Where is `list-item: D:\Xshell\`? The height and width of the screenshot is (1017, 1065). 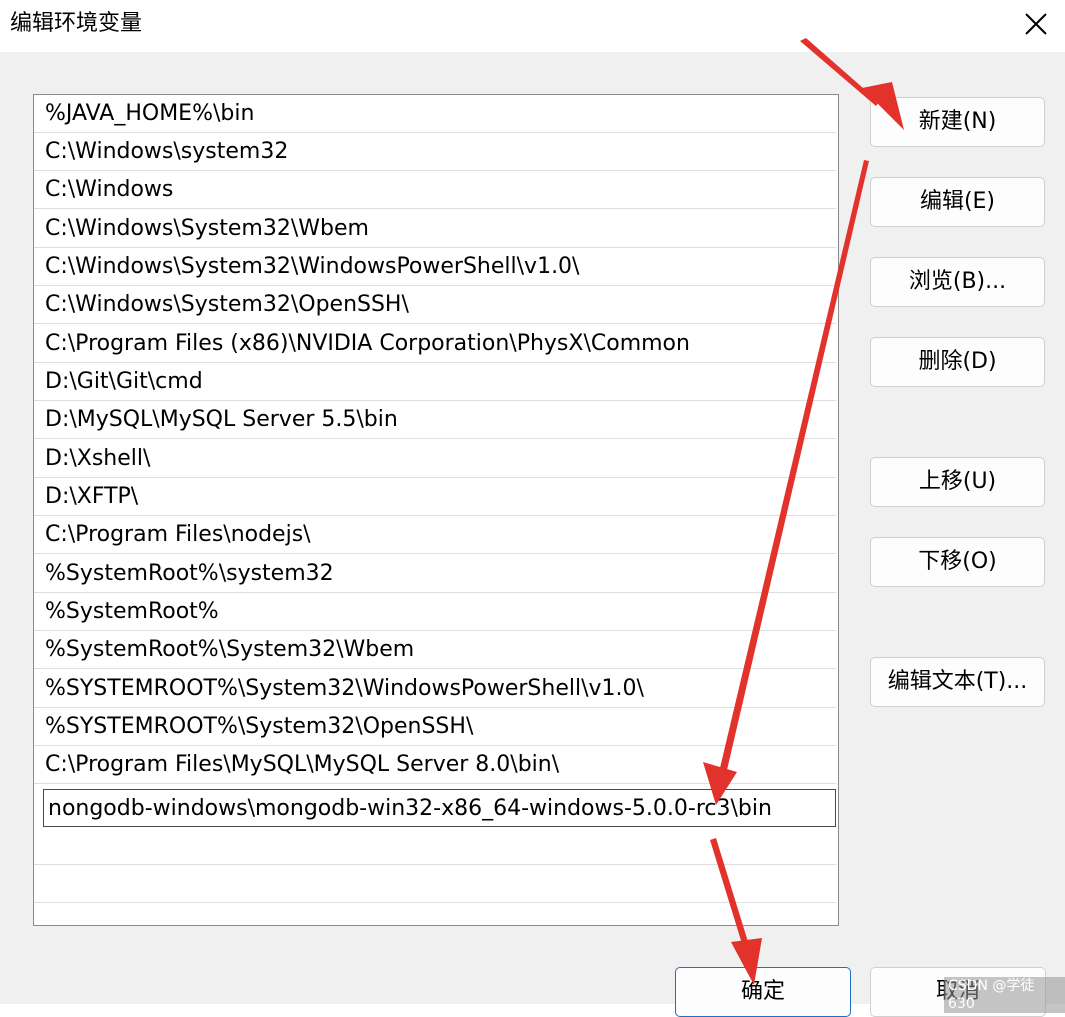 list-item: D:\Xshell\ is located at coordinates (435, 459).